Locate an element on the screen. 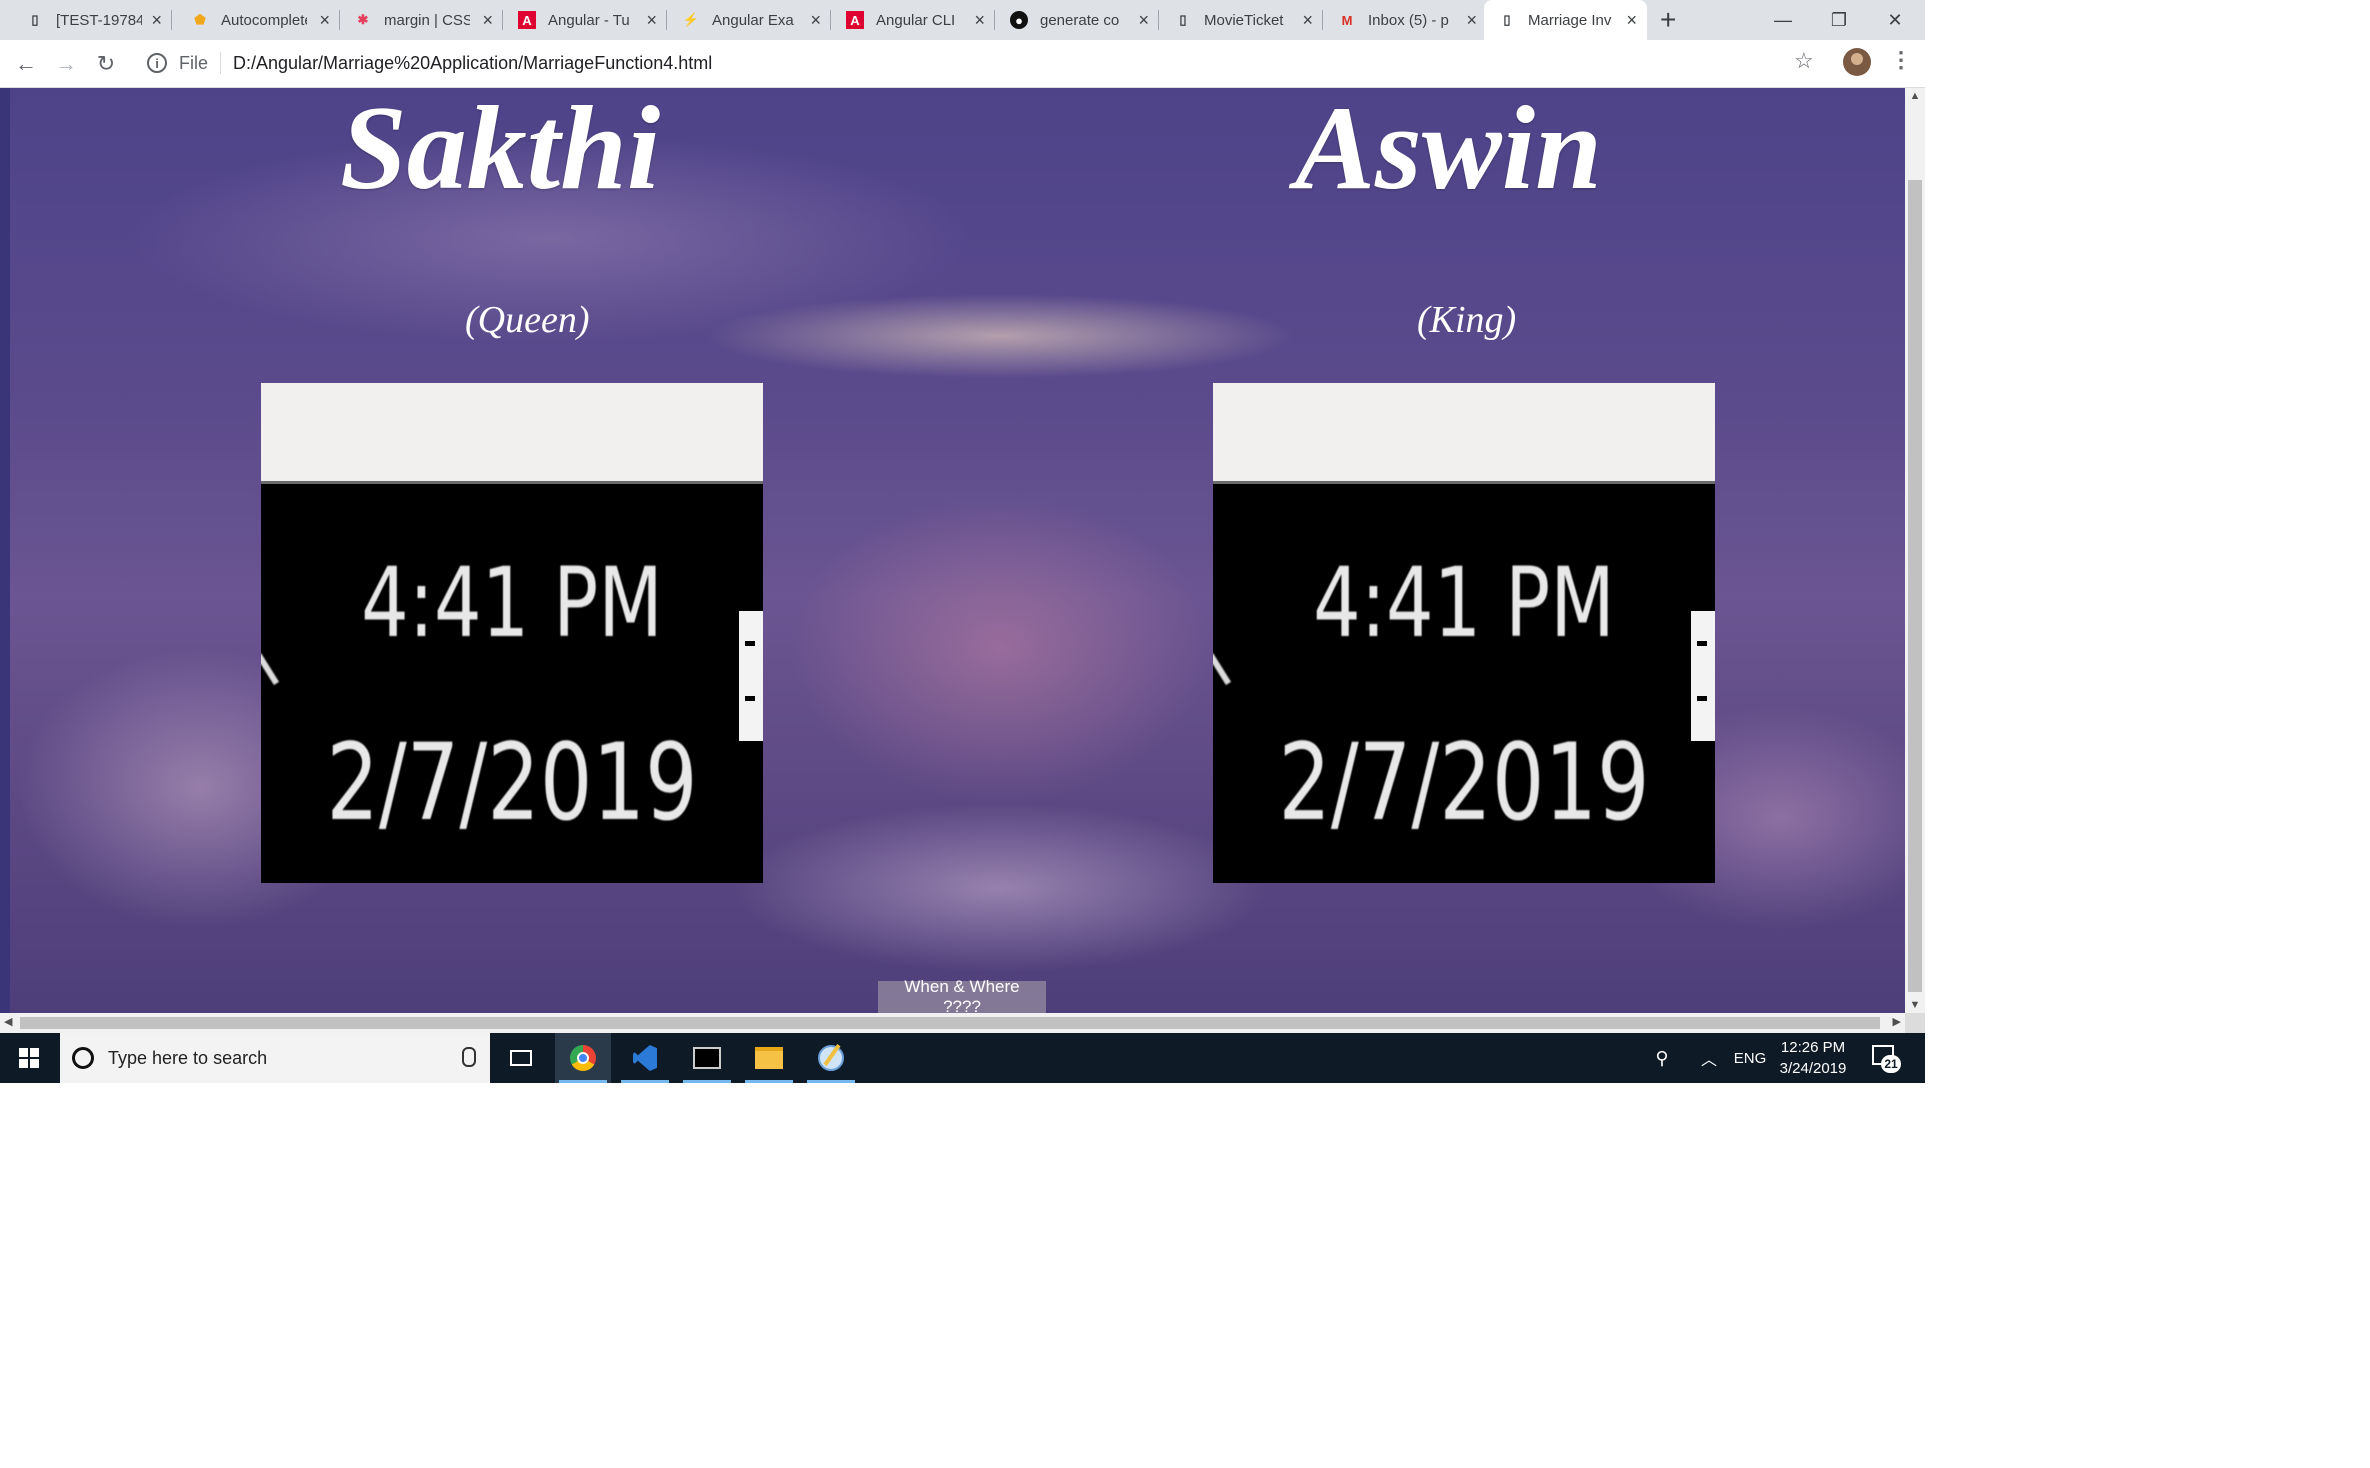 The height and width of the screenshot is (1468, 2370). taskbar-vscode is located at coordinates (645, 1058).